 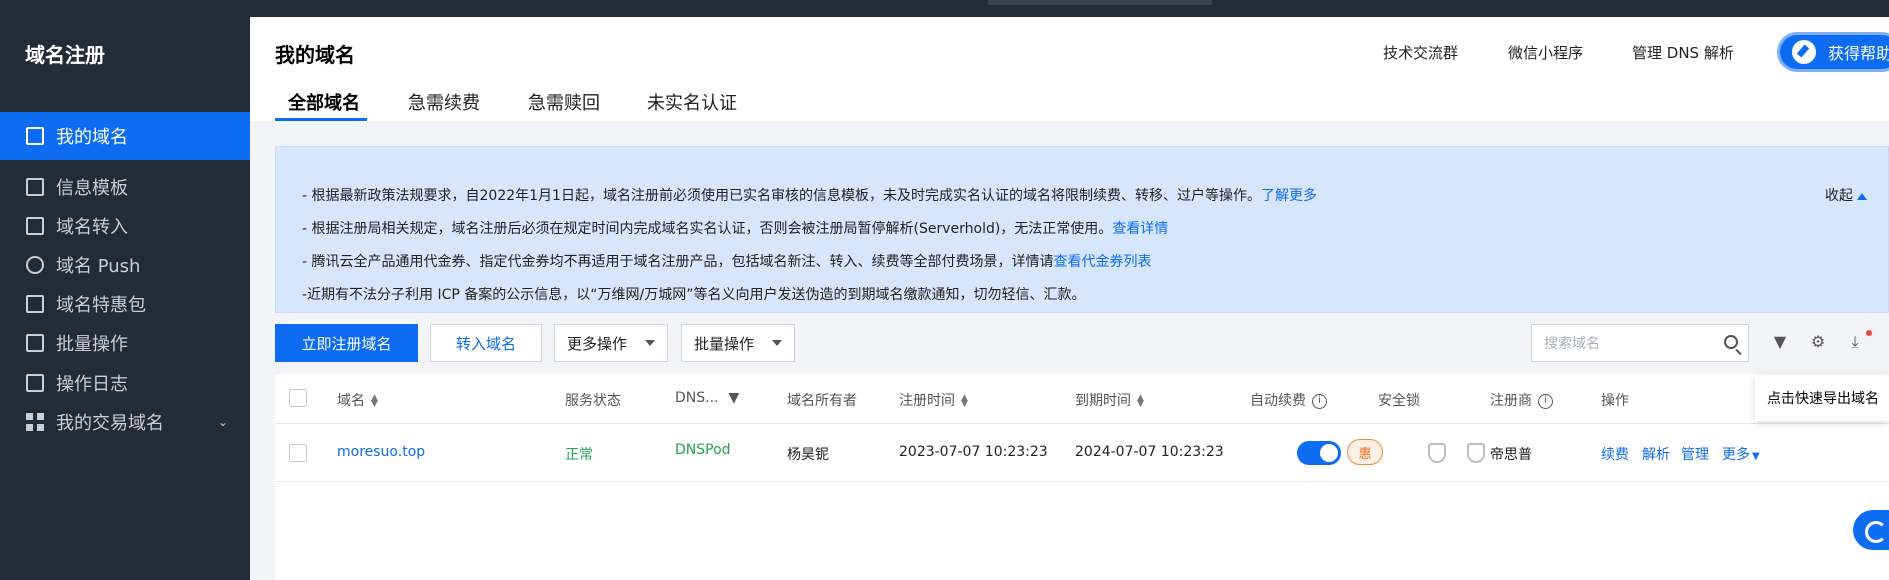 I want to click on column-lock: 安全锁, so click(x=1399, y=401).